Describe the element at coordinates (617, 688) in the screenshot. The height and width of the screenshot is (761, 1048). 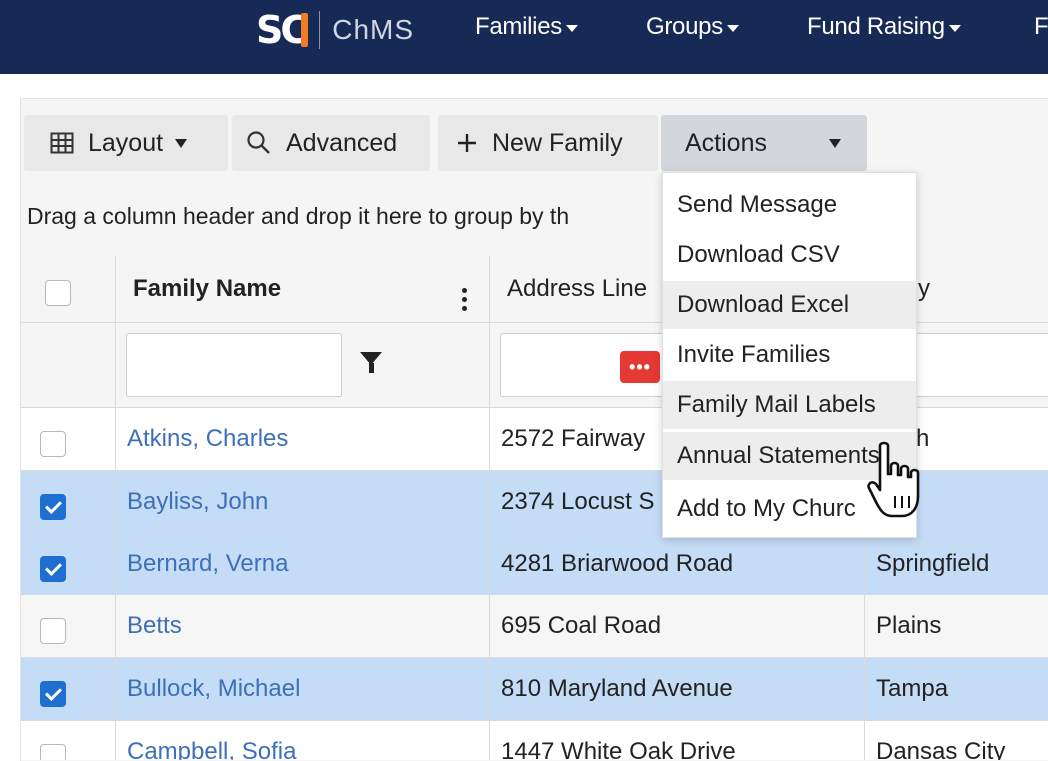
I see `address-cell: 810 Maryland Avenue` at that location.